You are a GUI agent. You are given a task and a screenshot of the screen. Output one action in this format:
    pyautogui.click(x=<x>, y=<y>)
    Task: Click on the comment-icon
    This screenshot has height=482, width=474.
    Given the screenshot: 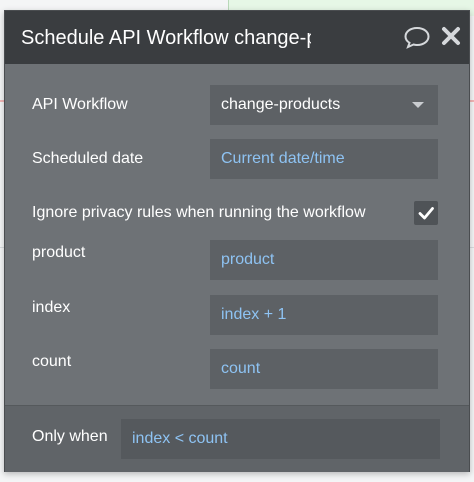 What is the action you would take?
    pyautogui.click(x=417, y=37)
    